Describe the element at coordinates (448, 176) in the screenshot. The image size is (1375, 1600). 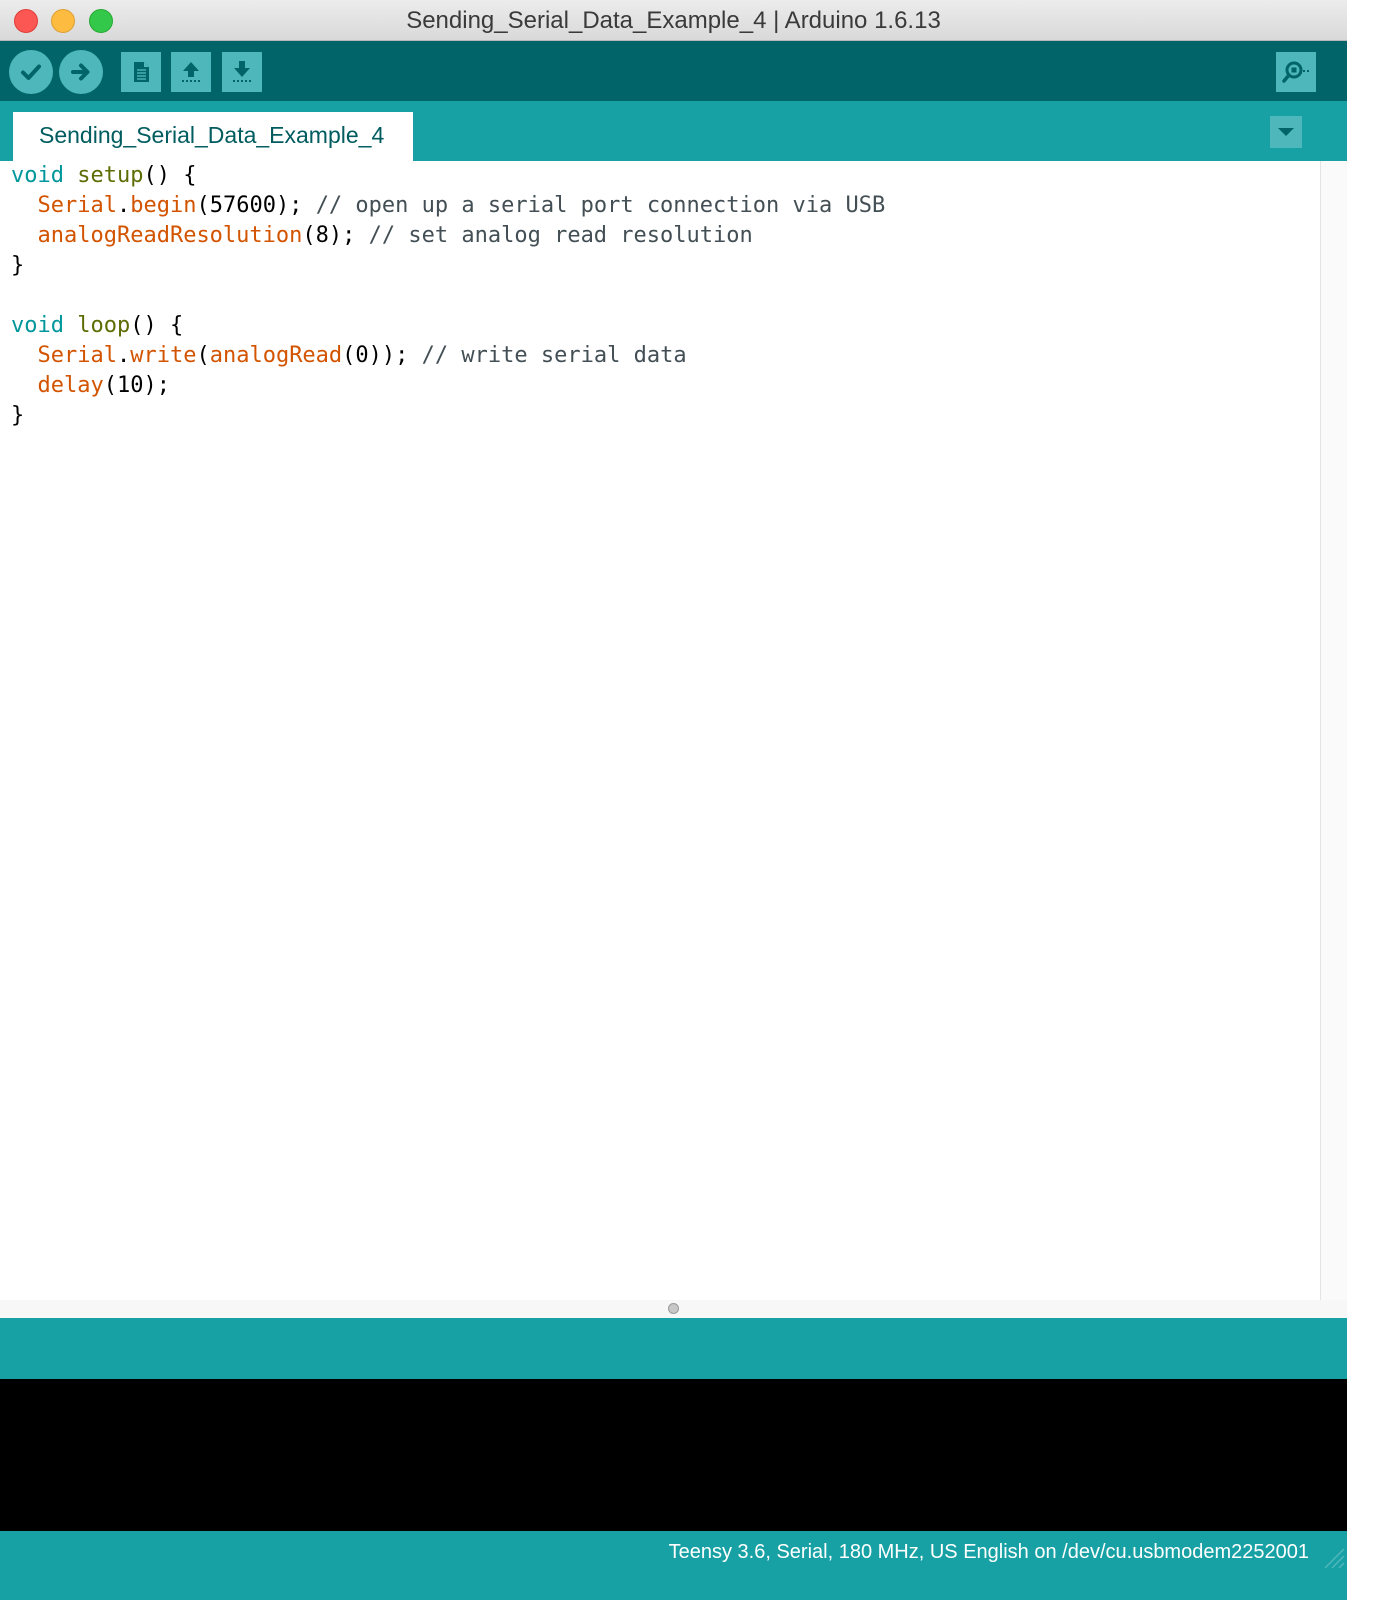
I see `code-line: void setup() {` at that location.